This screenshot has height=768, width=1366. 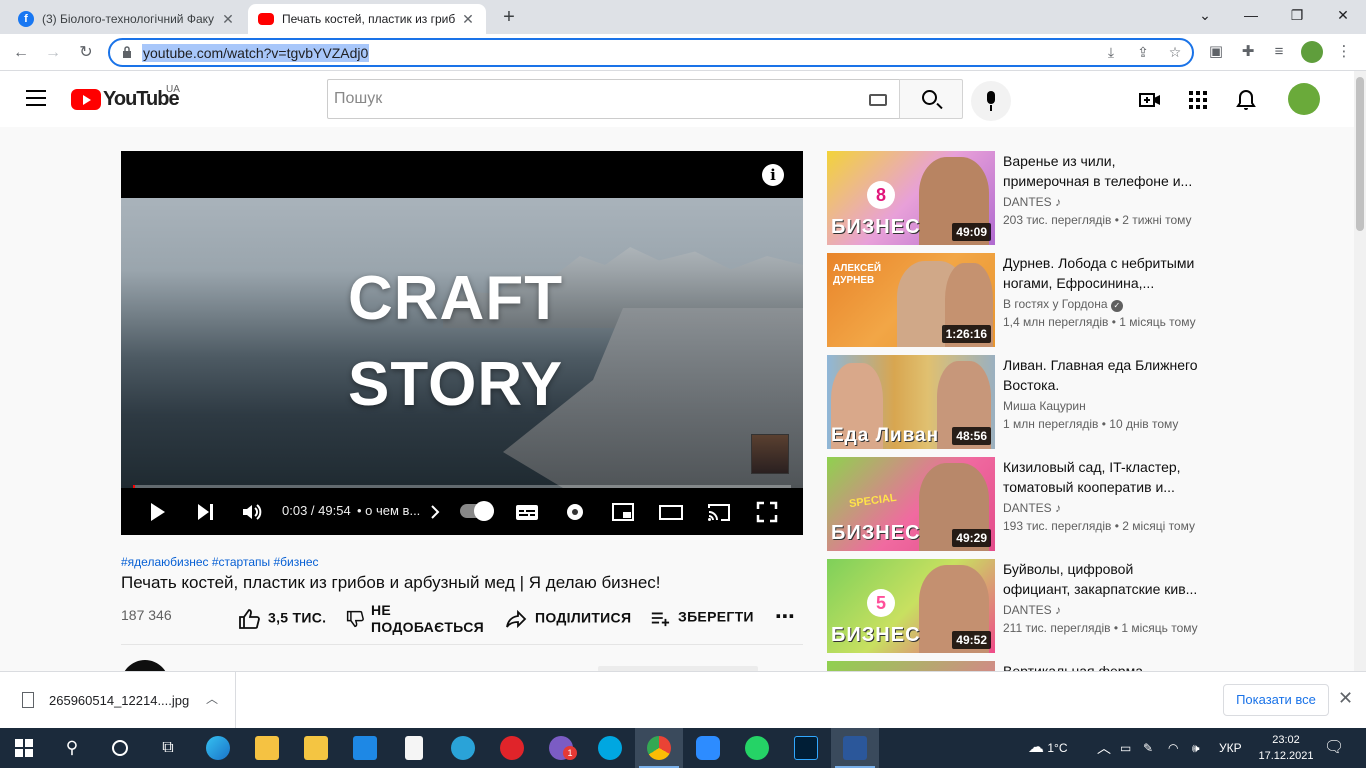 What do you see at coordinates (1286, 748) in the screenshot?
I see `system-clock: 23:02 17.12.2021` at bounding box center [1286, 748].